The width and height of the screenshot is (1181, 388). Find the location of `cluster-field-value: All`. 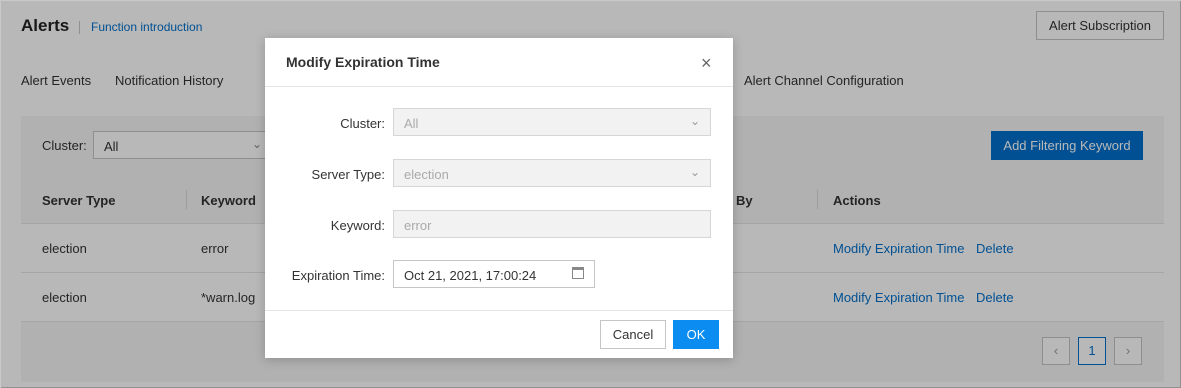

cluster-field-value: All is located at coordinates (411, 123).